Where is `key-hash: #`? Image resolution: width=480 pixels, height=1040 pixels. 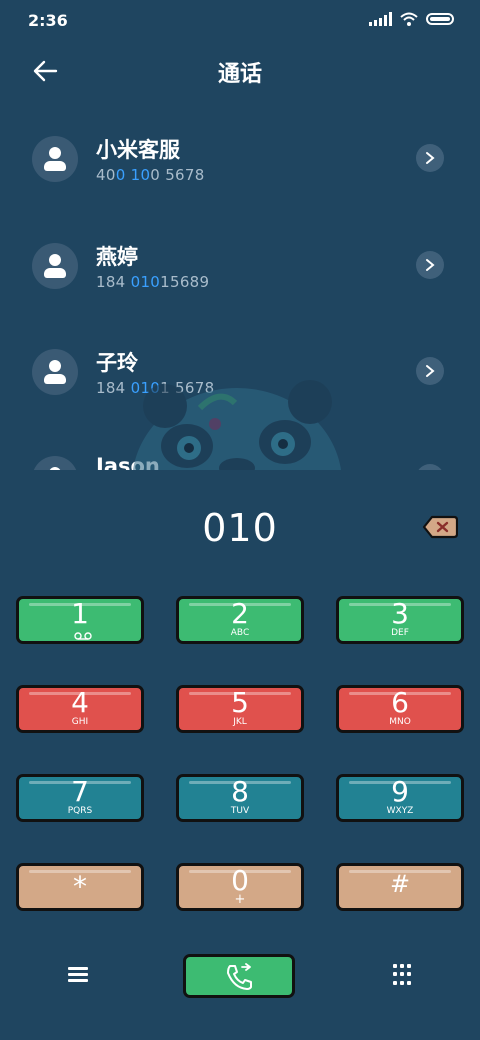 key-hash: # is located at coordinates (400, 887).